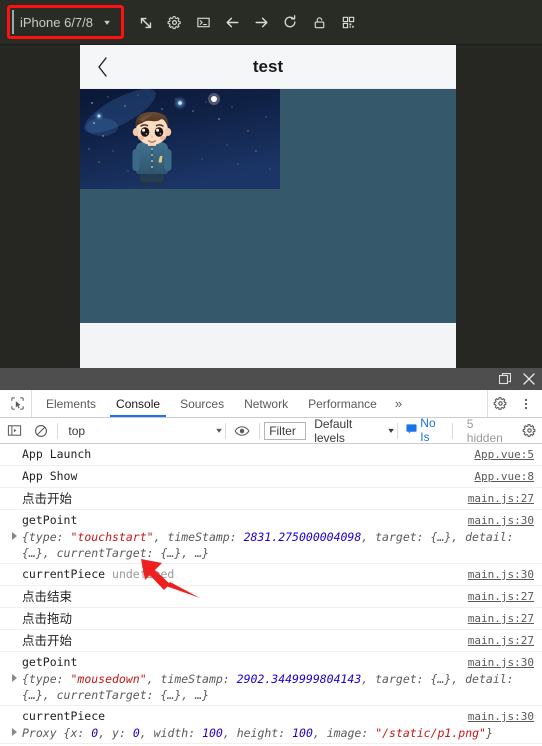  Describe the element at coordinates (342, 403) in the screenshot. I see `tab-performance: Performance` at that location.